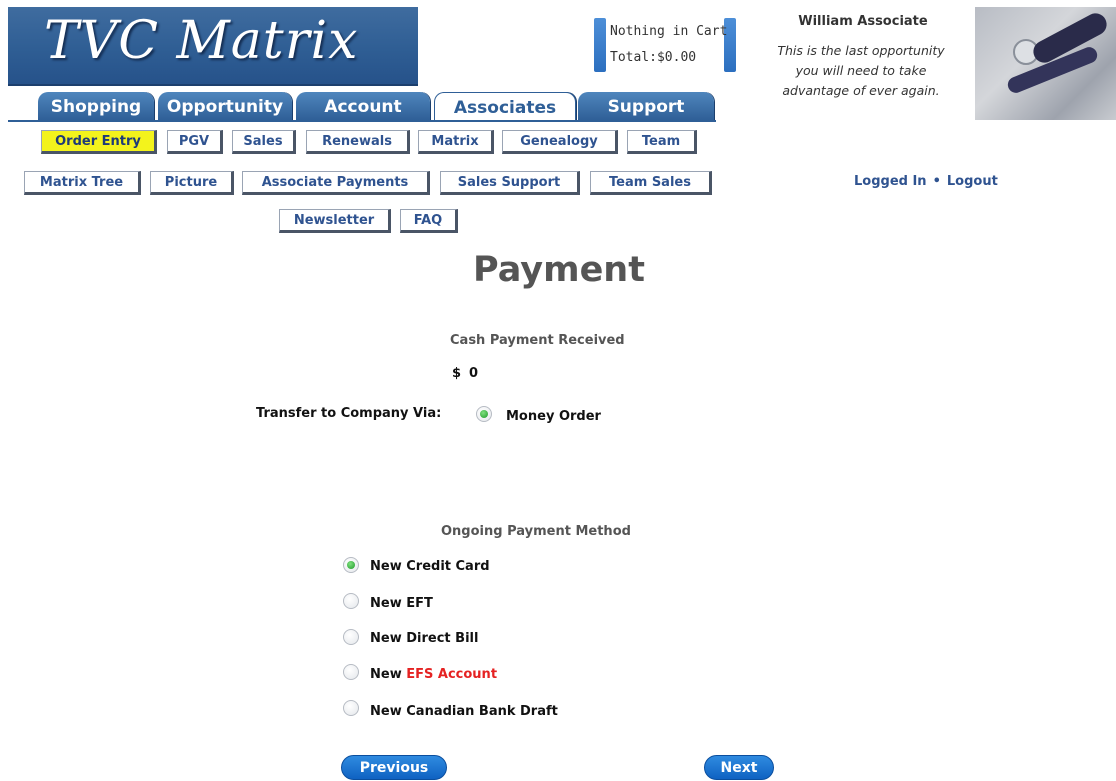 The width and height of the screenshot is (1116, 781). Describe the element at coordinates (448, 566) in the screenshot. I see `option-text: Credit Card` at that location.